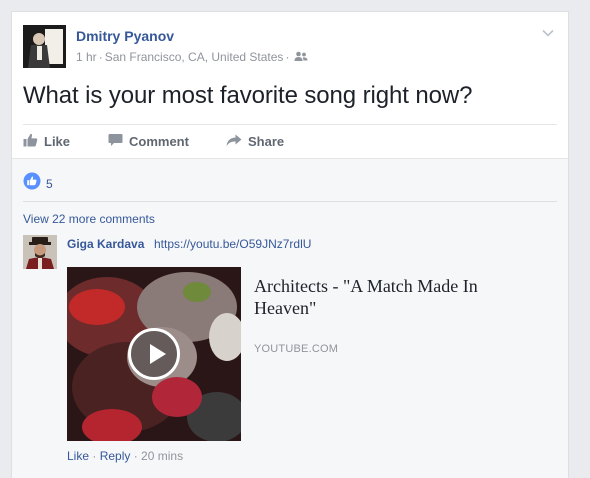 This screenshot has height=478, width=590. What do you see at coordinates (49, 183) in the screenshot?
I see `reaction-count: 5` at bounding box center [49, 183].